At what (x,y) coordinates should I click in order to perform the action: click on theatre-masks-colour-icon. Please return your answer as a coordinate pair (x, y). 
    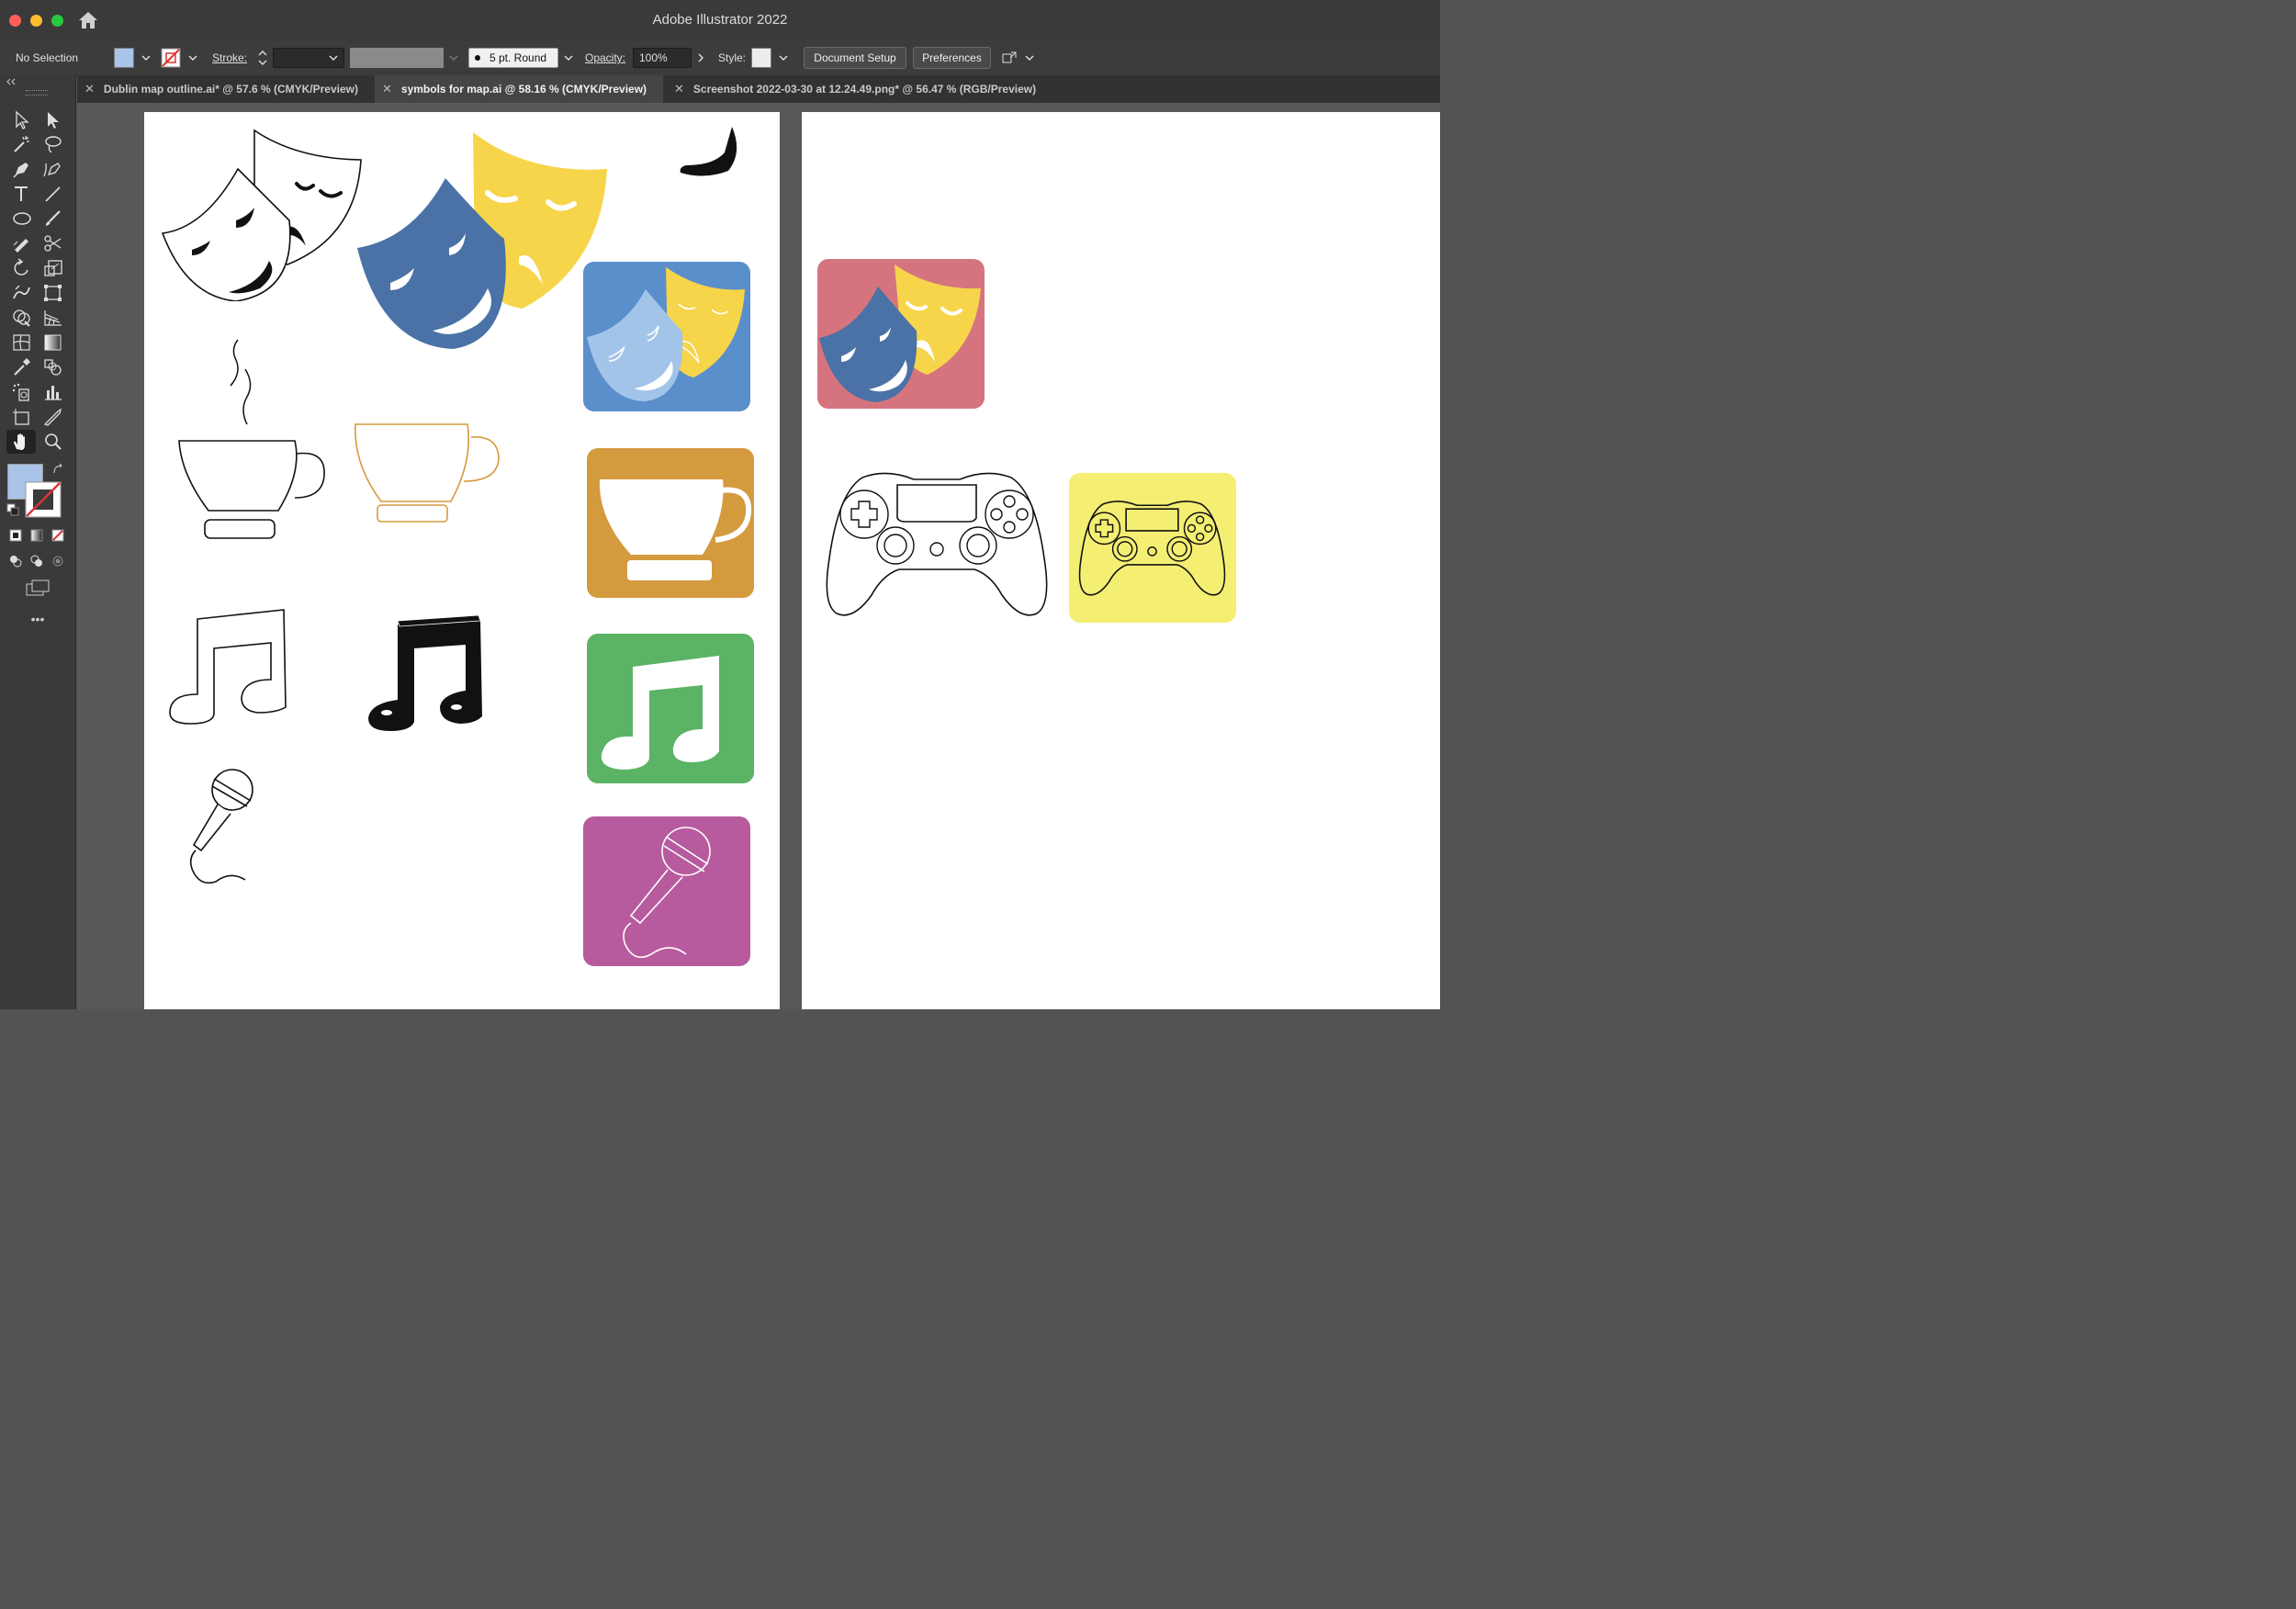
    Looking at the image, I should click on (483, 239).